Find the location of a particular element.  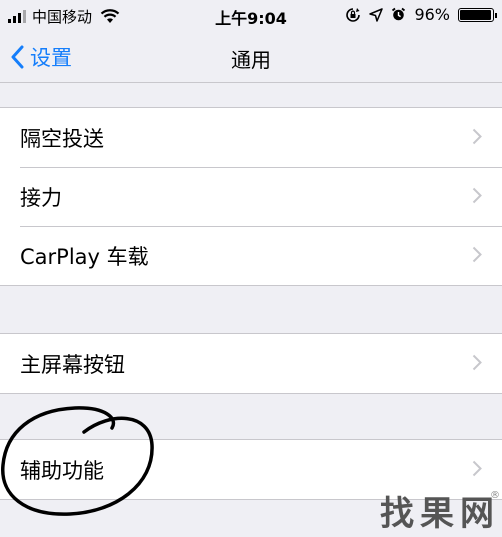

row-carplay: CarPlay 车载 is located at coordinates (251, 255).